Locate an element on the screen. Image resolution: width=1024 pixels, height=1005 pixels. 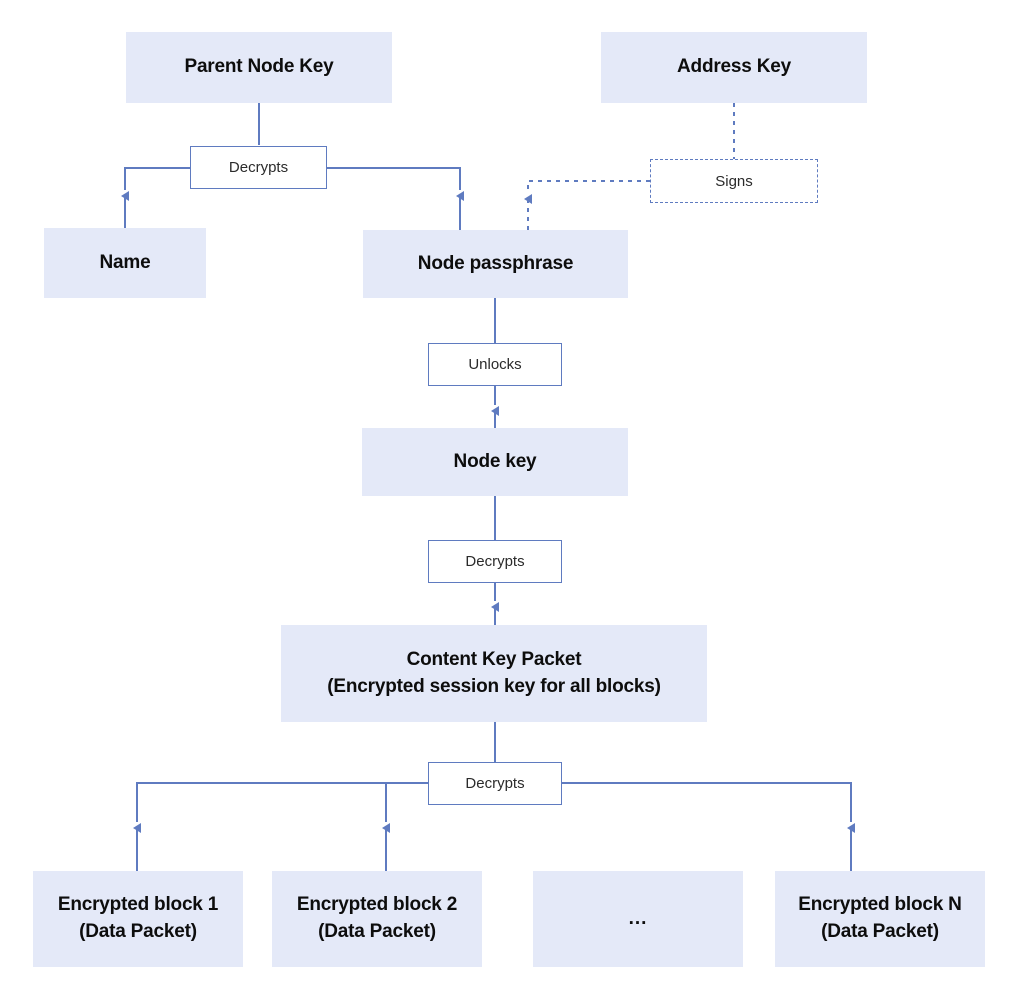
node-encrypted-block-n: Encrypted block N (Data Packet) is located at coordinates (880, 919).